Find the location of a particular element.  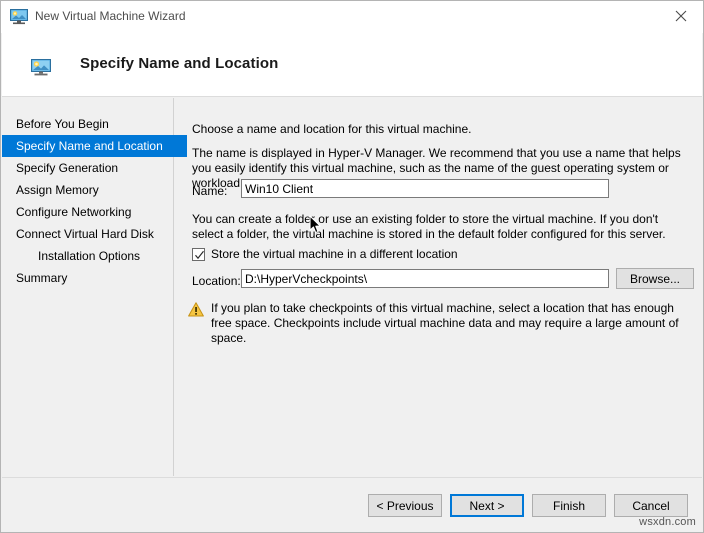

location-label: Location: is located at coordinates (216, 281).